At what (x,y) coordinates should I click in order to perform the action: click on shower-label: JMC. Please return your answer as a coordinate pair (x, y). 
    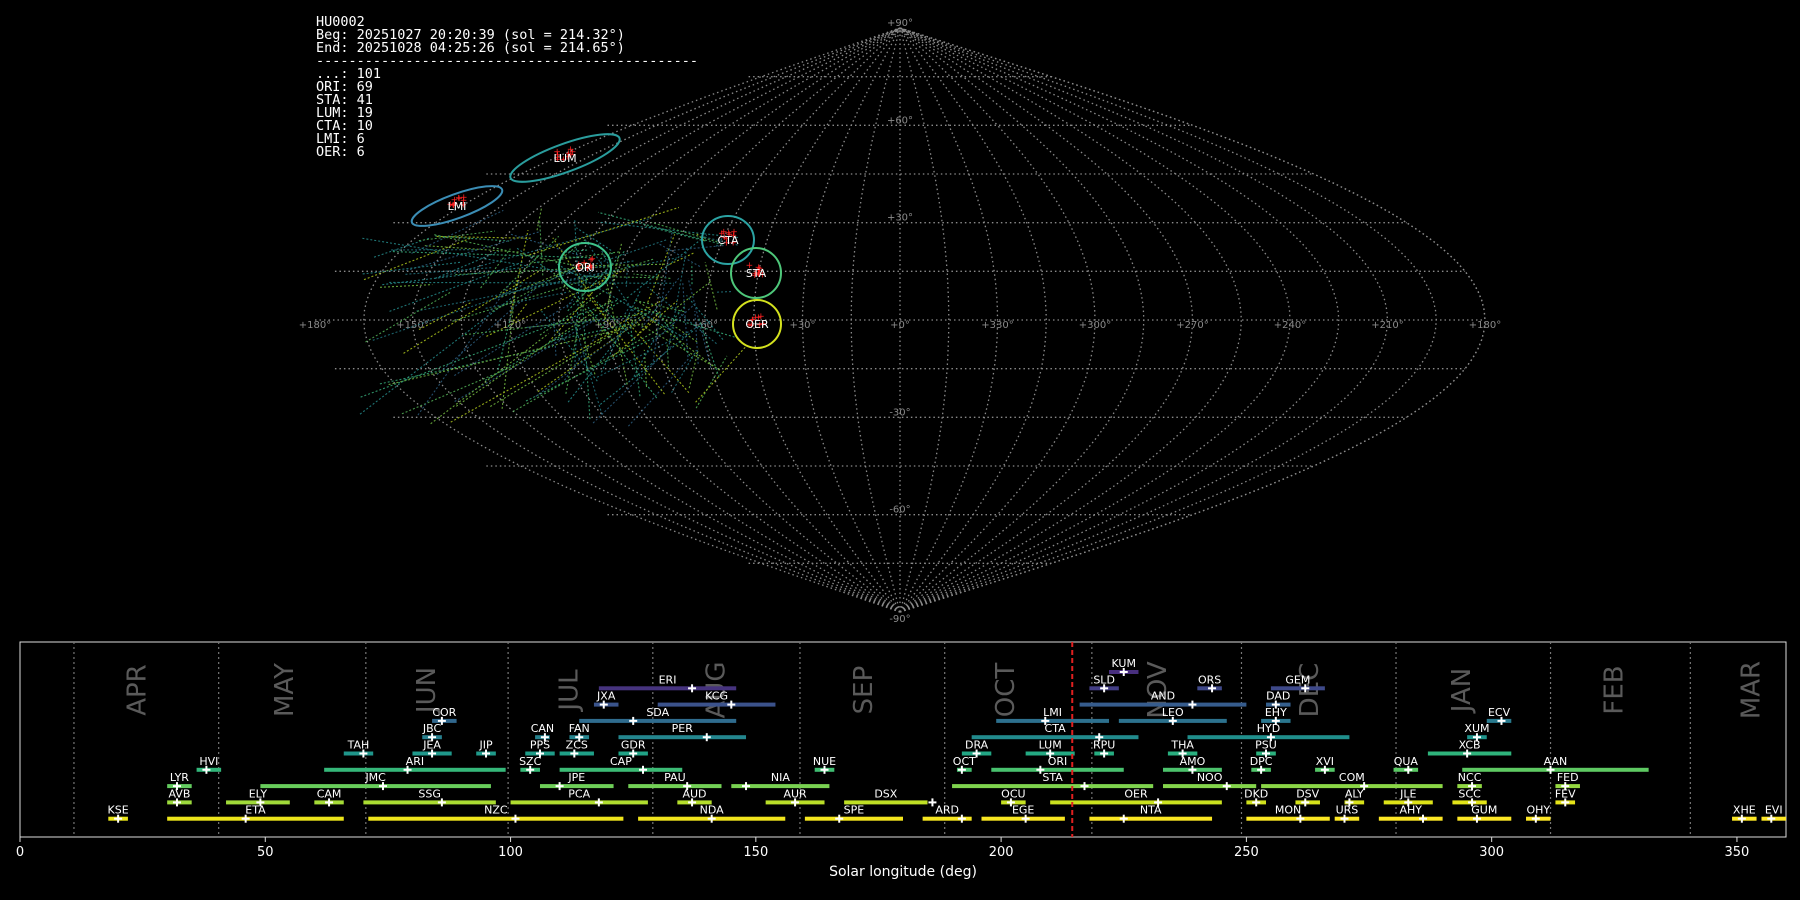
    Looking at the image, I should click on (375, 777).